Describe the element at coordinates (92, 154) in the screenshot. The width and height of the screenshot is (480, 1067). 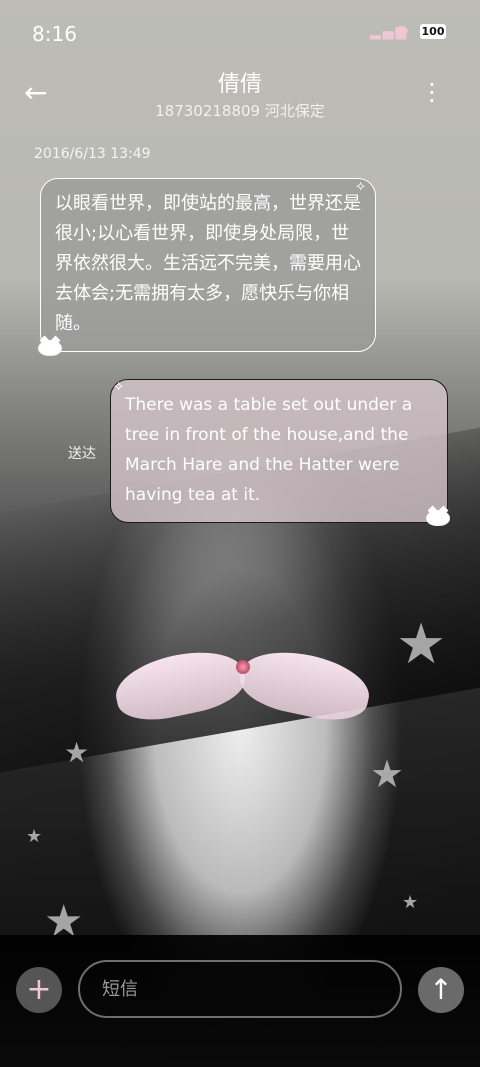
I see `message-timestamp: 2016/6/13 13:49` at that location.